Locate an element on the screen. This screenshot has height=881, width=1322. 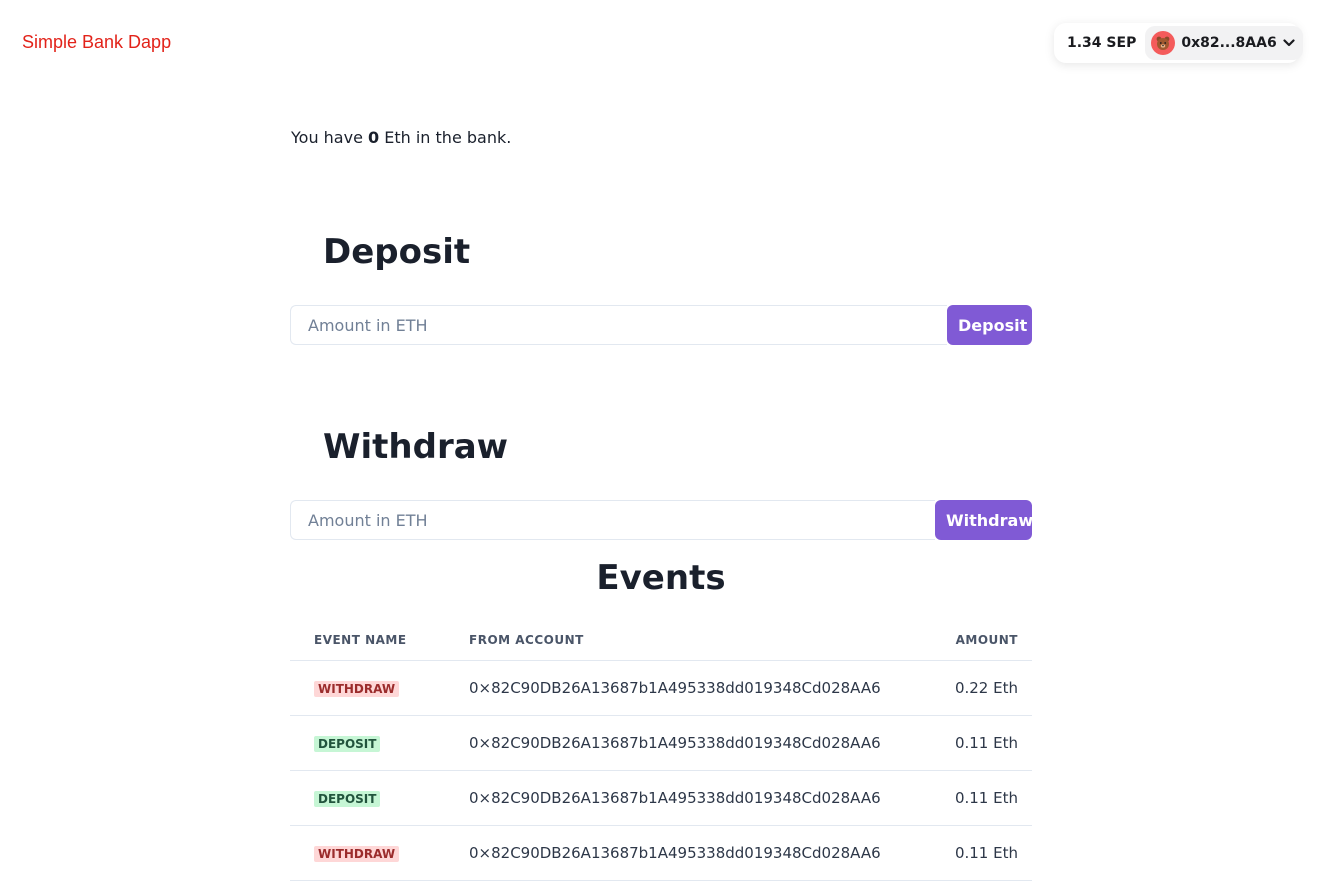
balance-prefix: You have is located at coordinates (330, 137).